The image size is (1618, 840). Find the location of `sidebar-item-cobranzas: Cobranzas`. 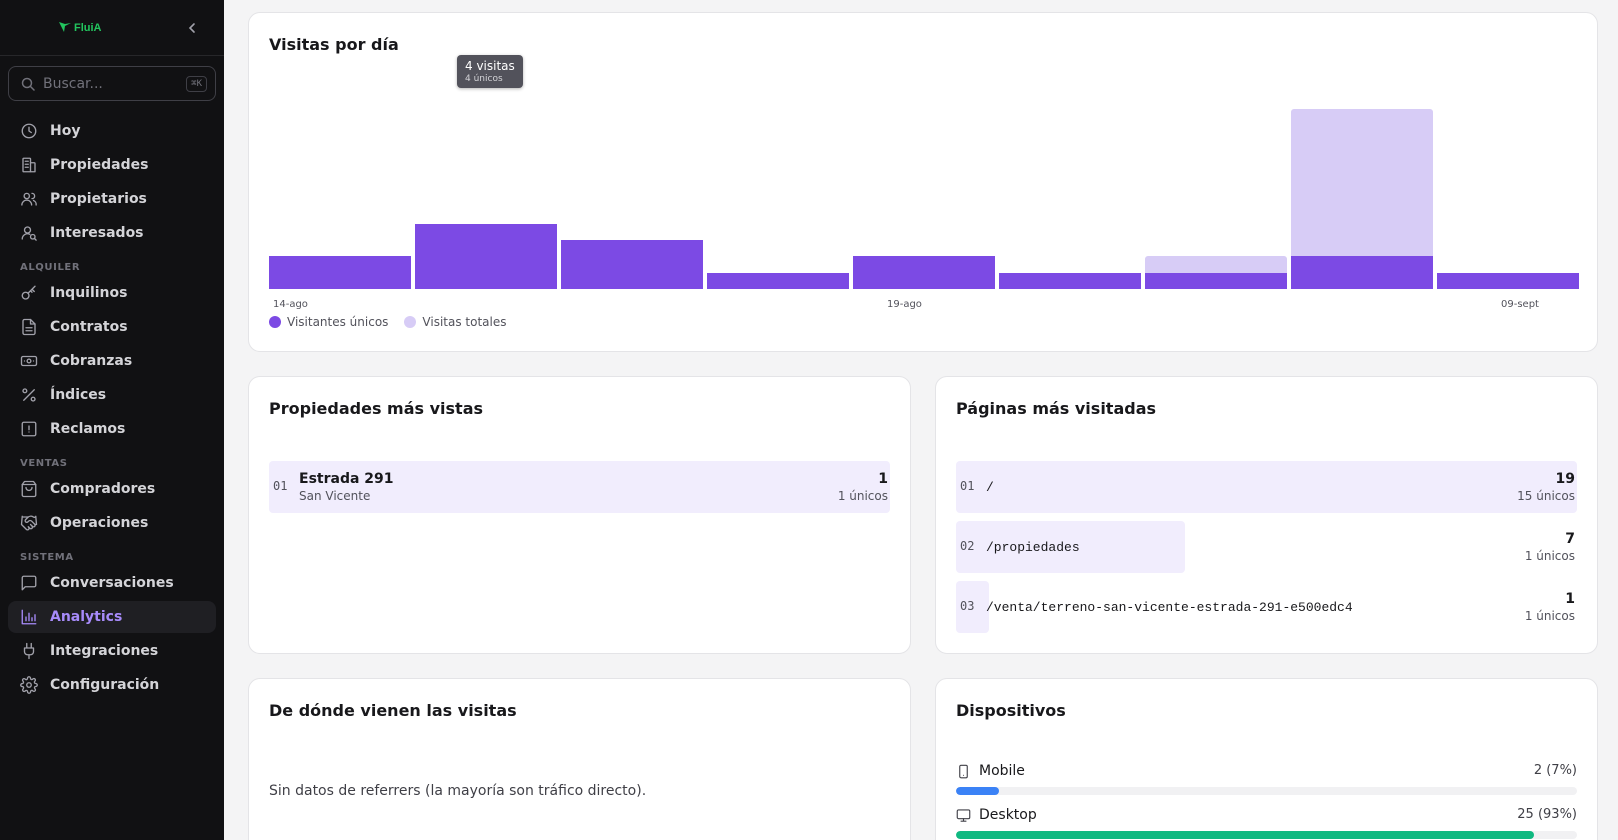

sidebar-item-cobranzas: Cobranzas is located at coordinates (112, 361).